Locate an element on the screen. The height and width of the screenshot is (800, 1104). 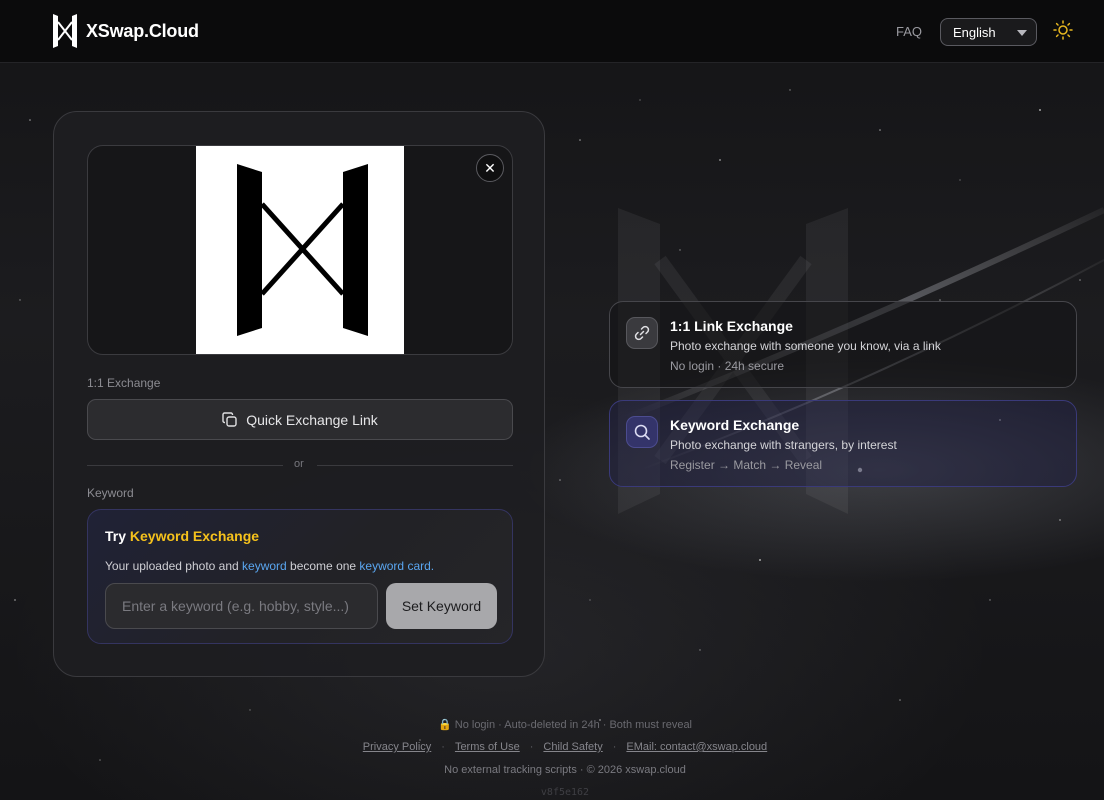
uploaded-photo is located at coordinates (300, 250).